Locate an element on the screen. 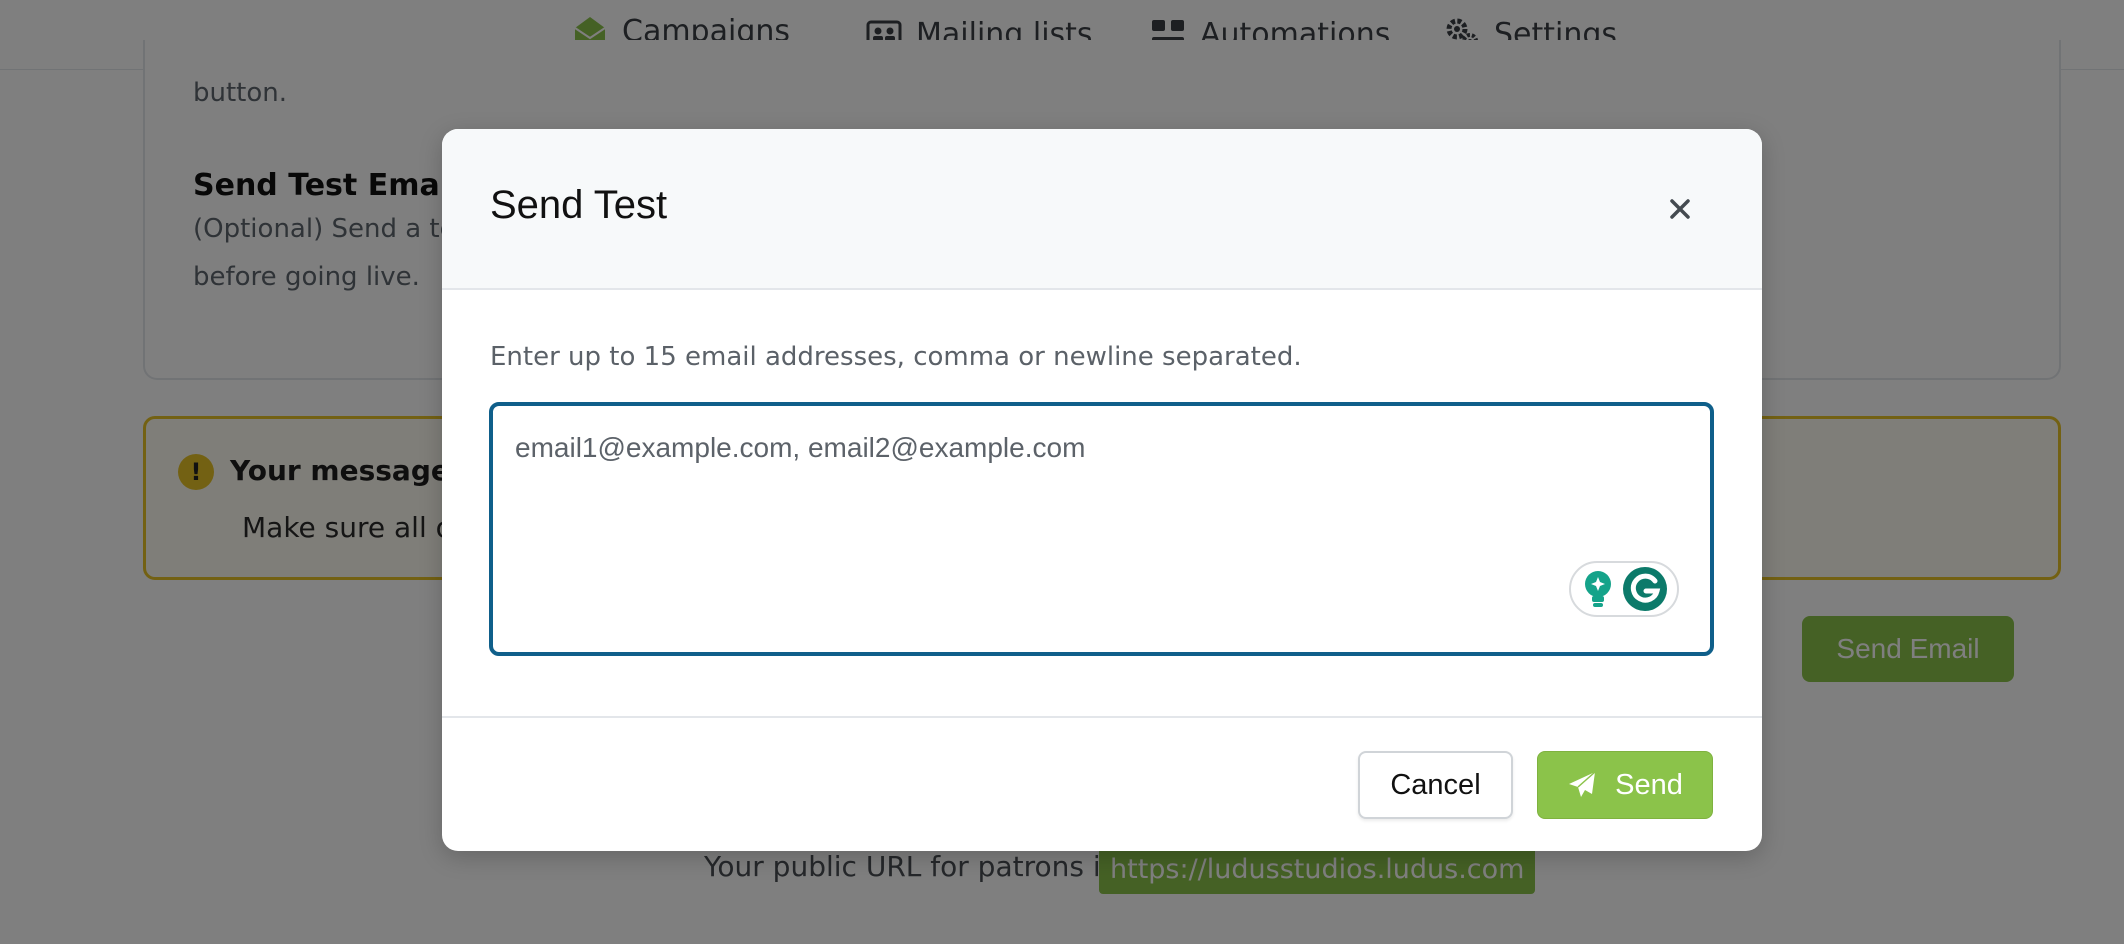 Image resolution: width=2124 pixels, height=944 pixels. close-icon is located at coordinates (1680, 209).